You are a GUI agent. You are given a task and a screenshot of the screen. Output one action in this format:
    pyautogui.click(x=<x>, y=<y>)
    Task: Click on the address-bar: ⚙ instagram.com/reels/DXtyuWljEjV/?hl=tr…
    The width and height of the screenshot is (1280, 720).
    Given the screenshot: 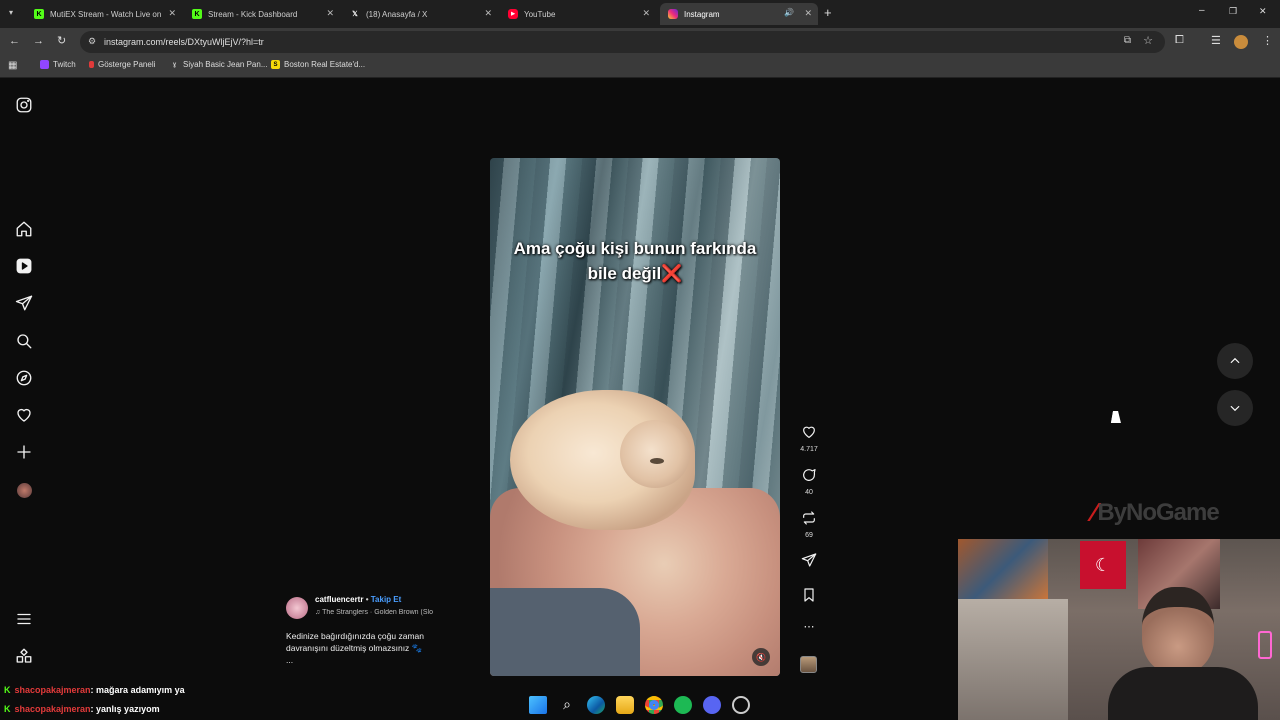 What is the action you would take?
    pyautogui.click(x=622, y=42)
    